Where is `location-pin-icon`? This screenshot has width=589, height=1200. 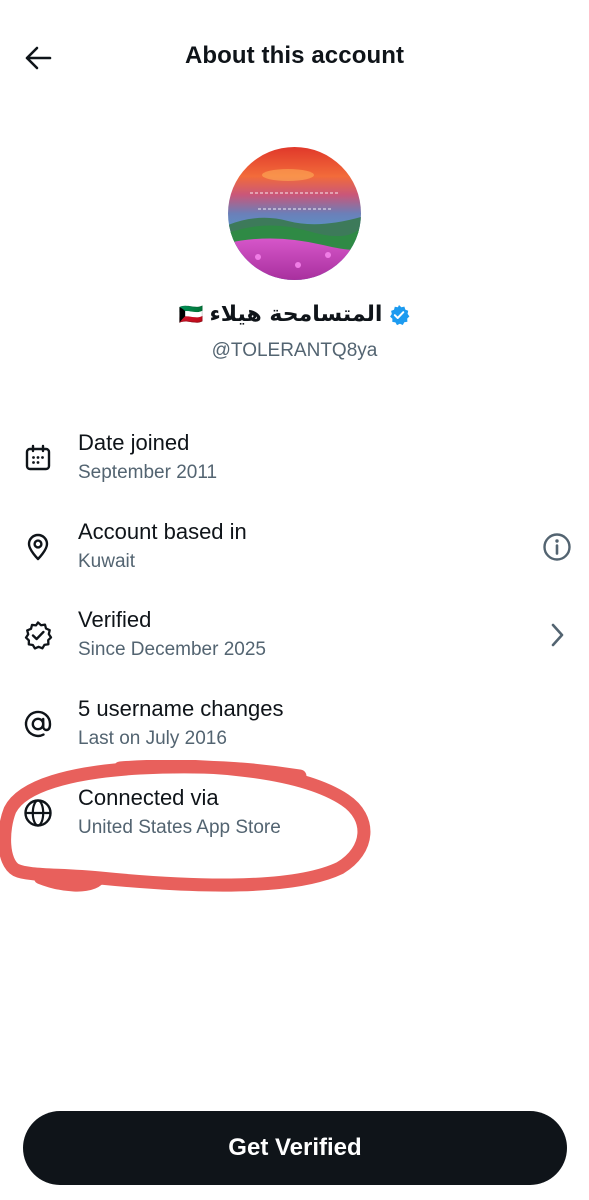
location-pin-icon is located at coordinates (38, 547).